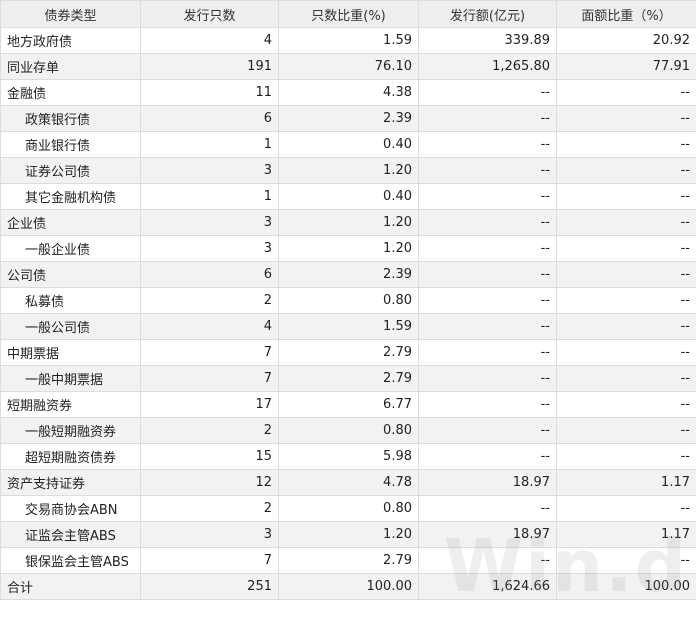 This screenshot has width=696, height=622. I want to click on count-ratio-cell: 5.98, so click(348, 456).